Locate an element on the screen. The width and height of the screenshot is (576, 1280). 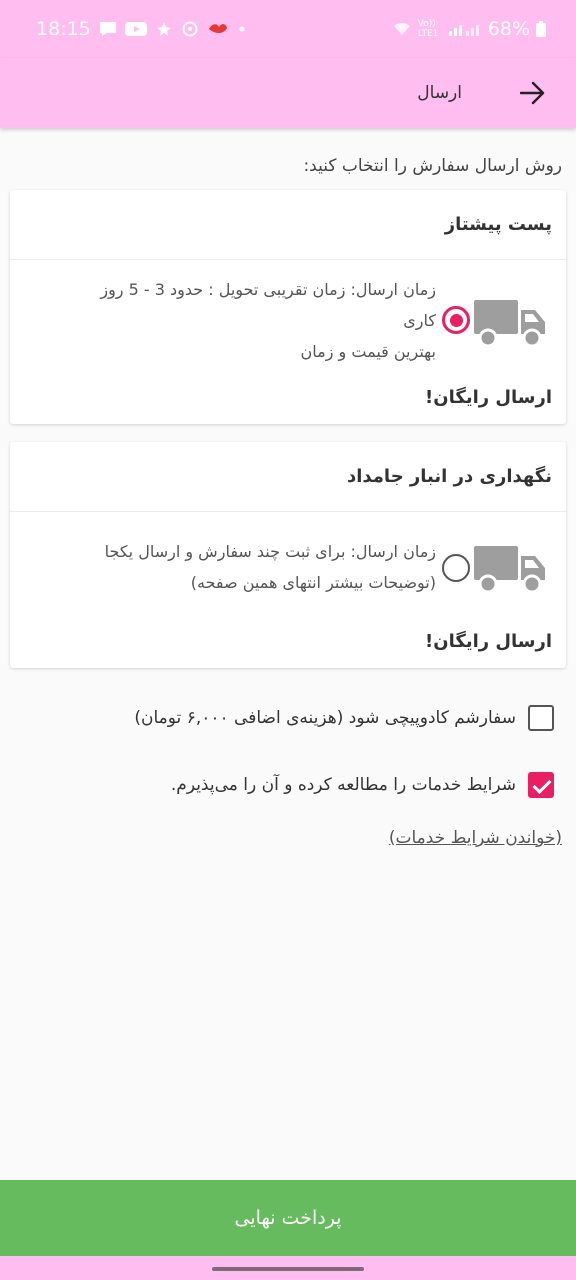
battery-percent: 68% is located at coordinates (508, 29).